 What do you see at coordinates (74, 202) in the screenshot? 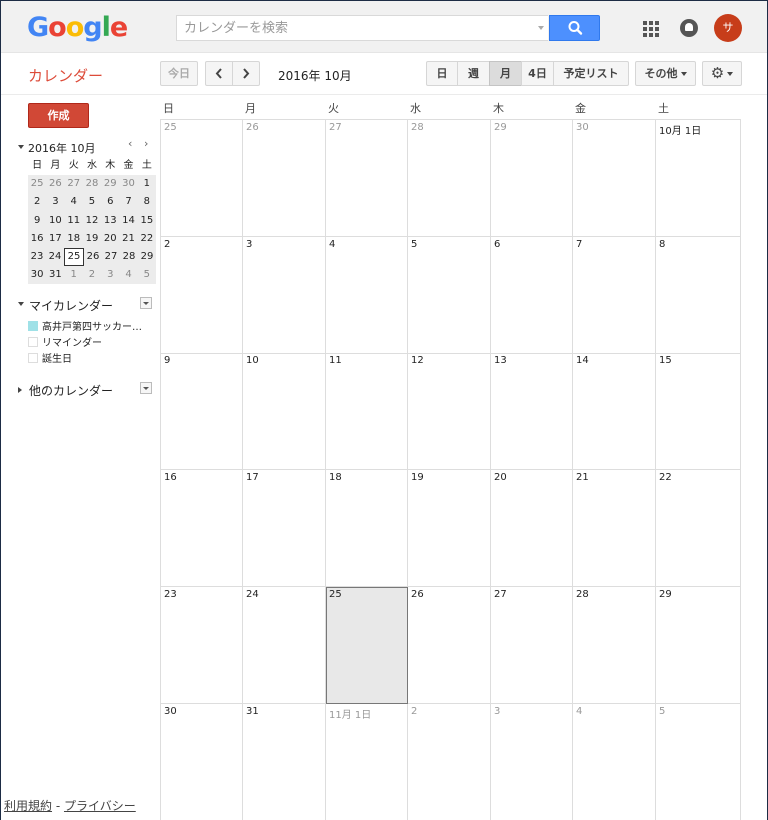
I see `mini-calendar-day: 4` at bounding box center [74, 202].